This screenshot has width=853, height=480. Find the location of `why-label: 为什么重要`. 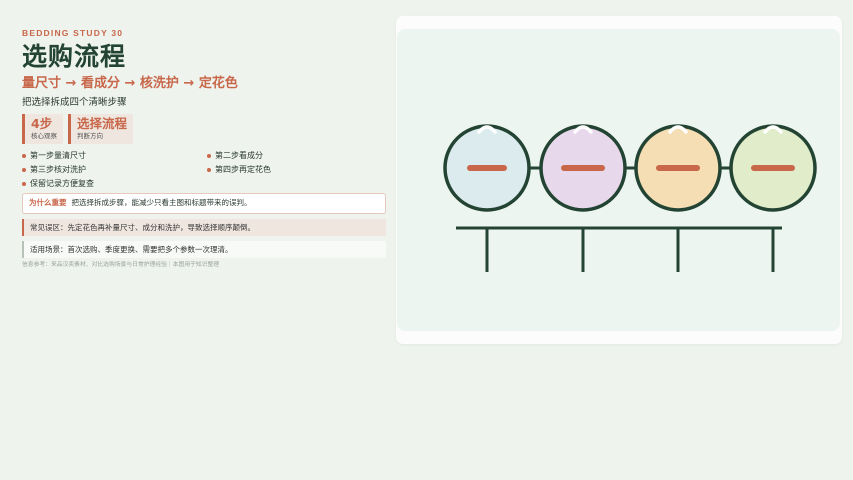

why-label: 为什么重要 is located at coordinates (48, 202).